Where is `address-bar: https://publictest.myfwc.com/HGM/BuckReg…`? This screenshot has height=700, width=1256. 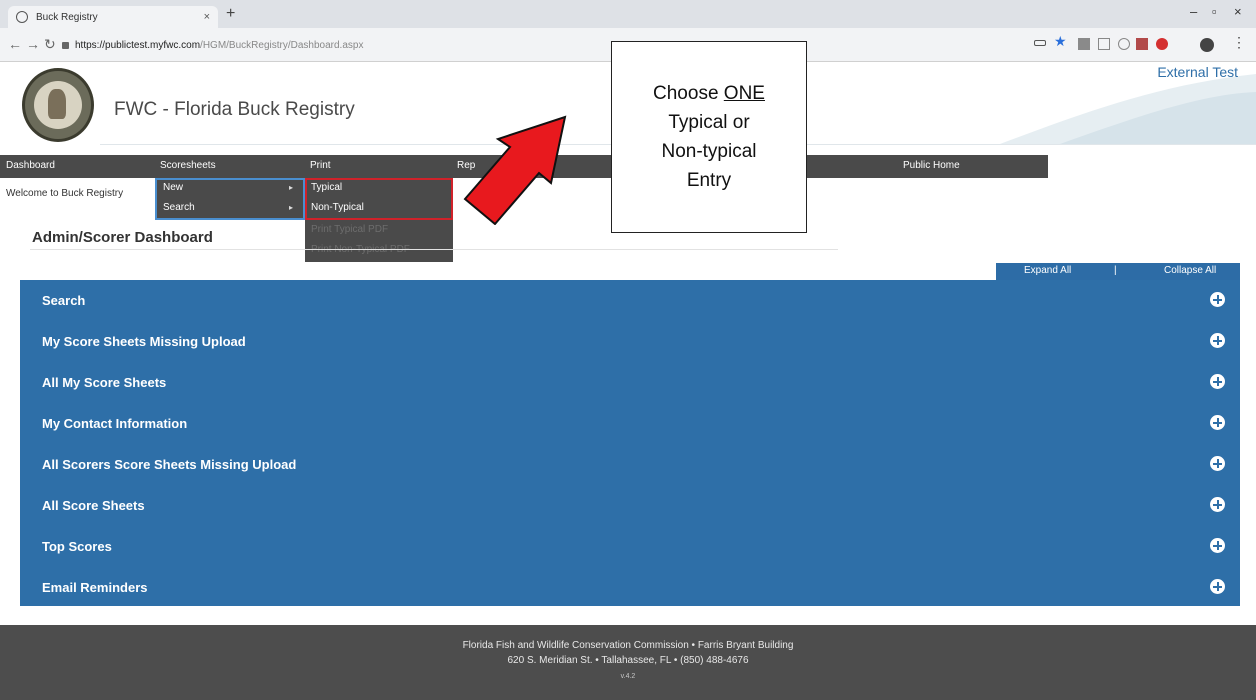
address-bar: https://publictest.myfwc.com/HGM/BuckReg… is located at coordinates (542, 45).